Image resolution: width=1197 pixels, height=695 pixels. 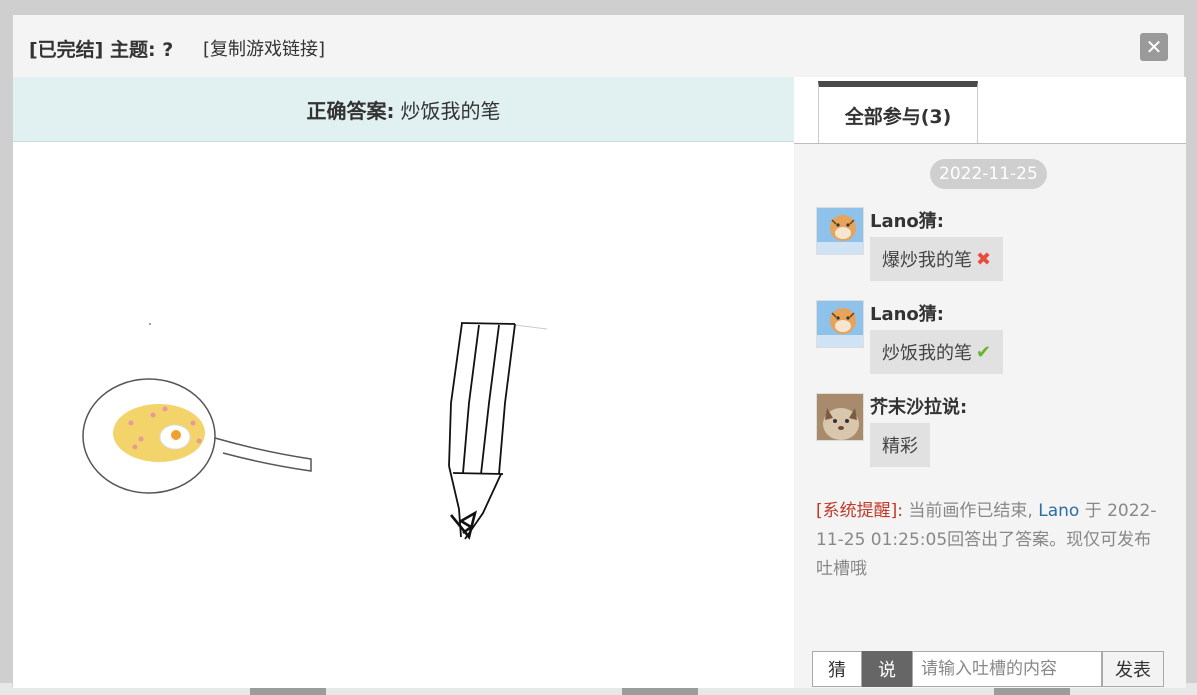 I want to click on winner-username: Lano, so click(x=1058, y=511).